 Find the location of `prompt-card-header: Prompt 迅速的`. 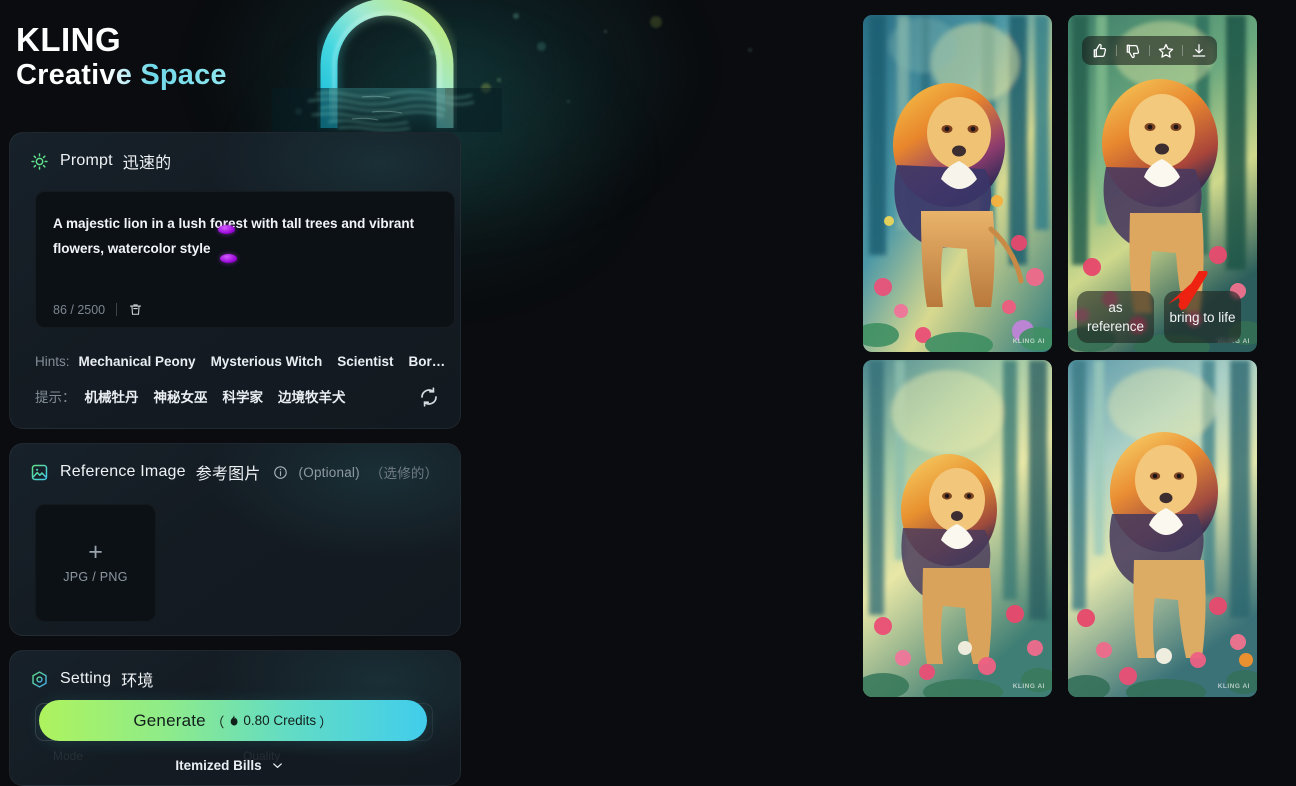

prompt-card-header: Prompt 迅速的 is located at coordinates (235, 153).